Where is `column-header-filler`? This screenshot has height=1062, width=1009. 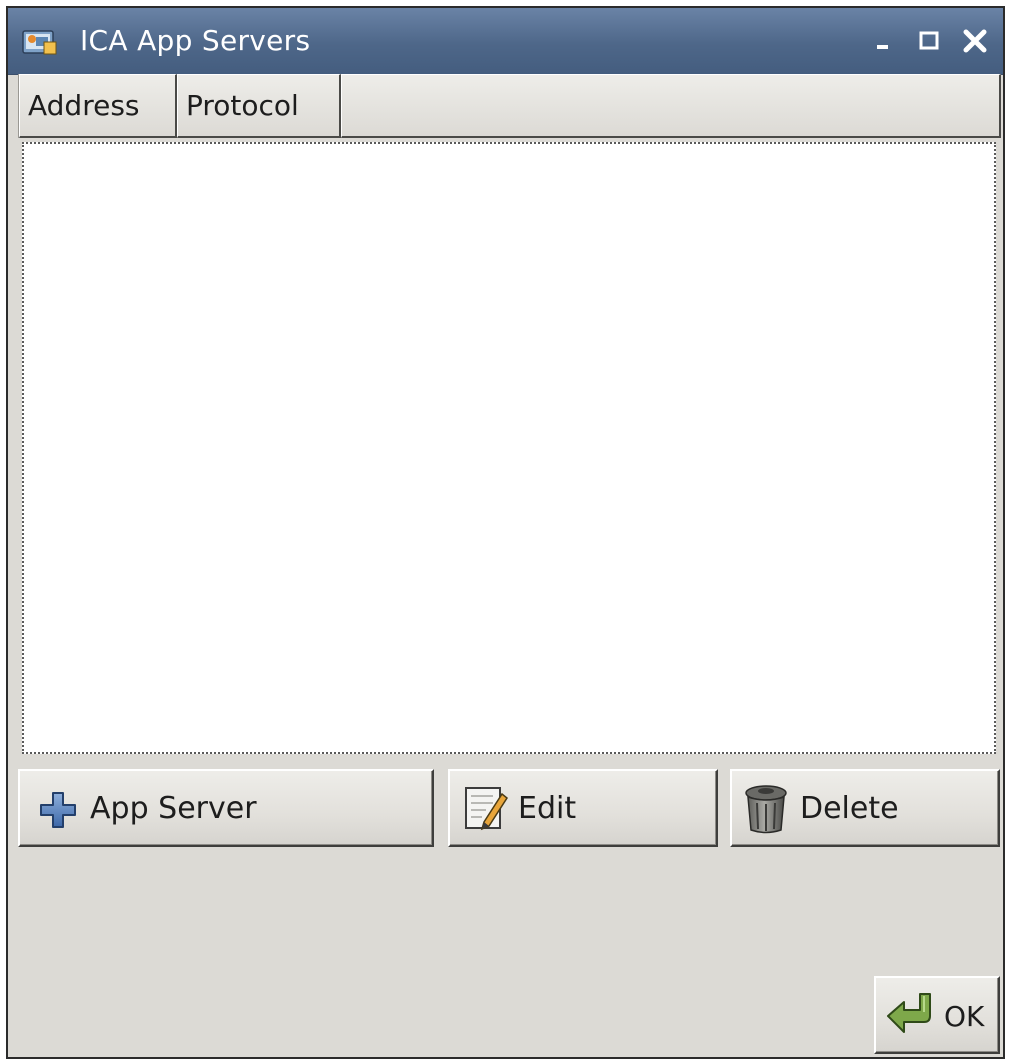 column-header-filler is located at coordinates (671, 106).